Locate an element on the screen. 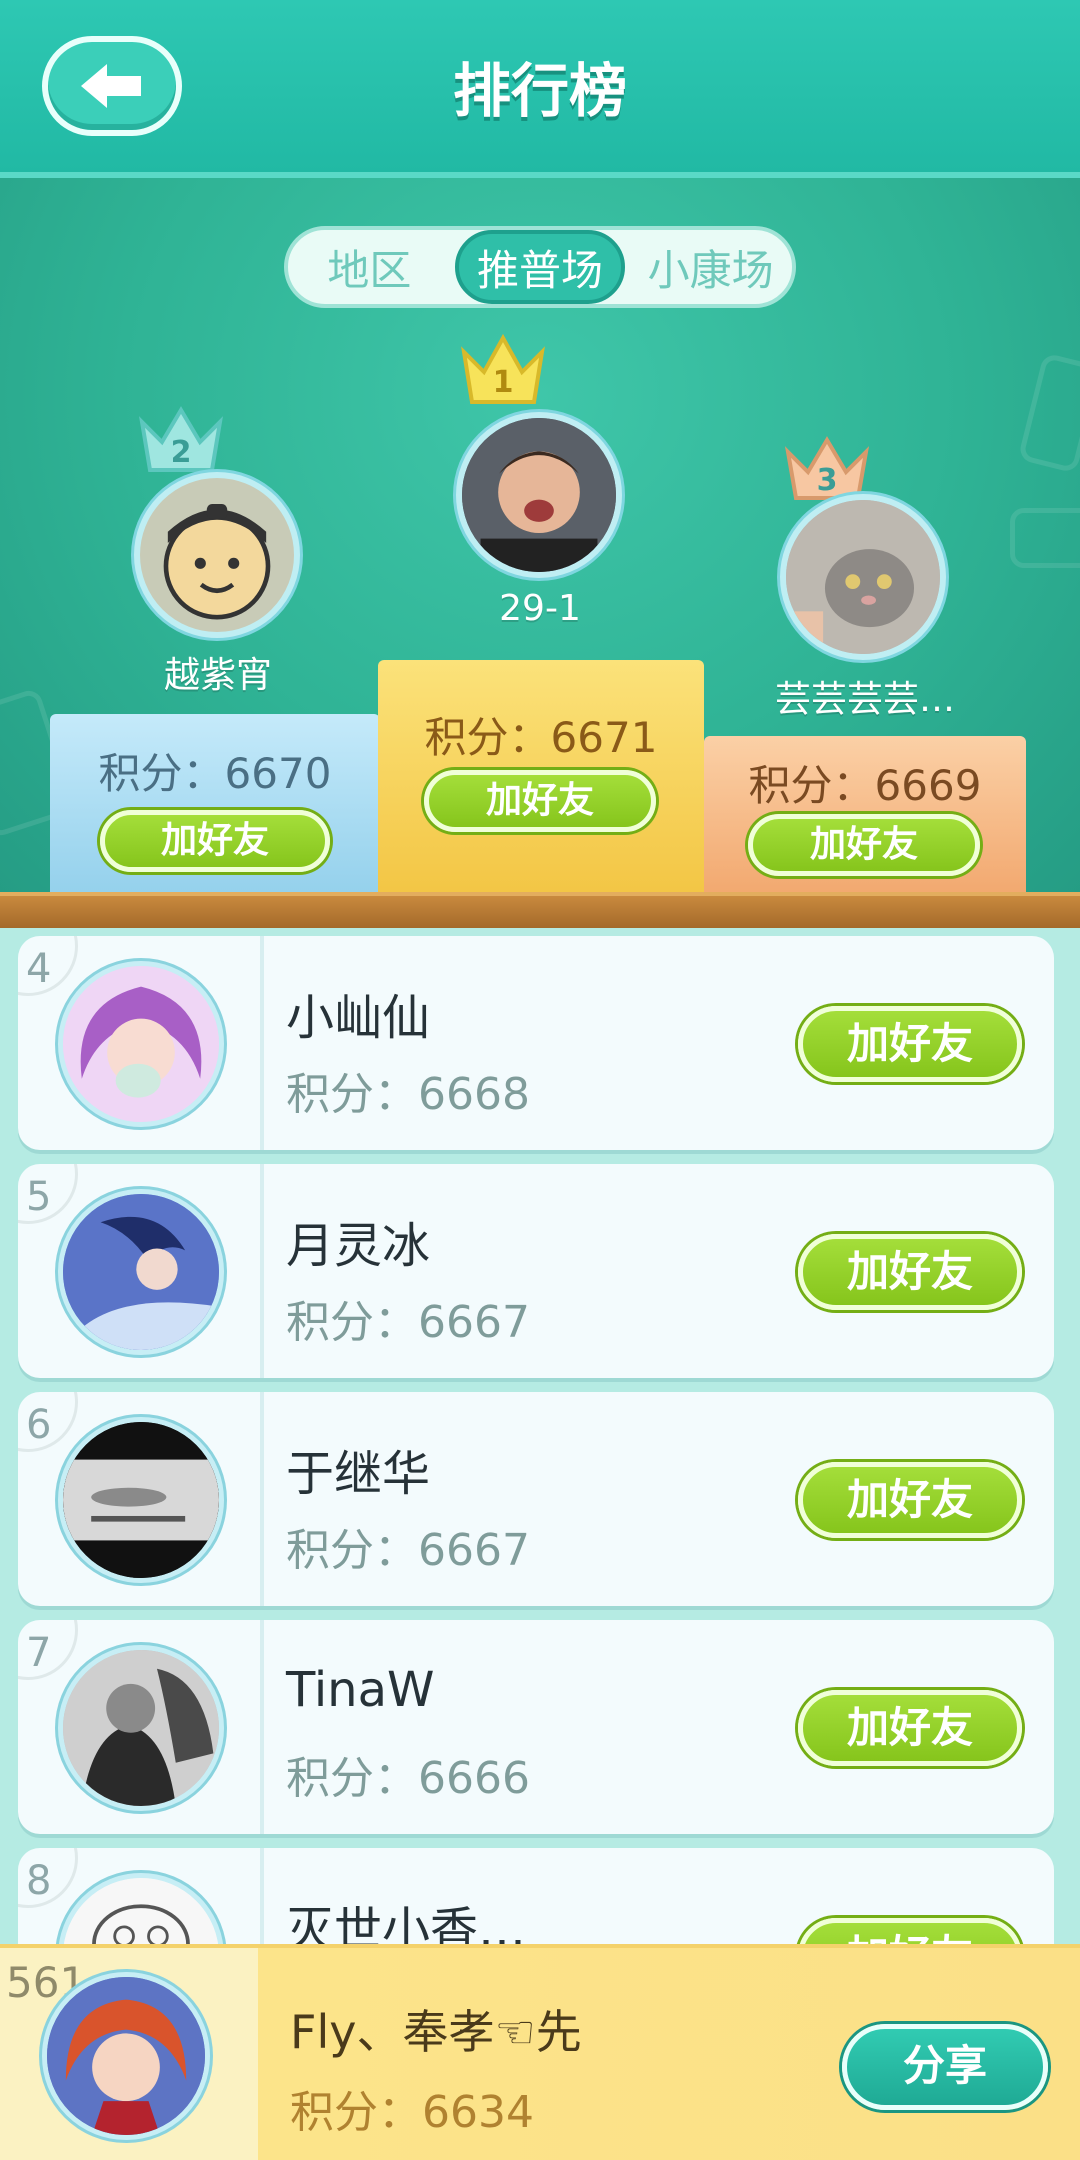 This screenshot has width=1080, height=2160. list-item: 4 小屾仙 积分：6668 加好友 is located at coordinates (536, 1043).